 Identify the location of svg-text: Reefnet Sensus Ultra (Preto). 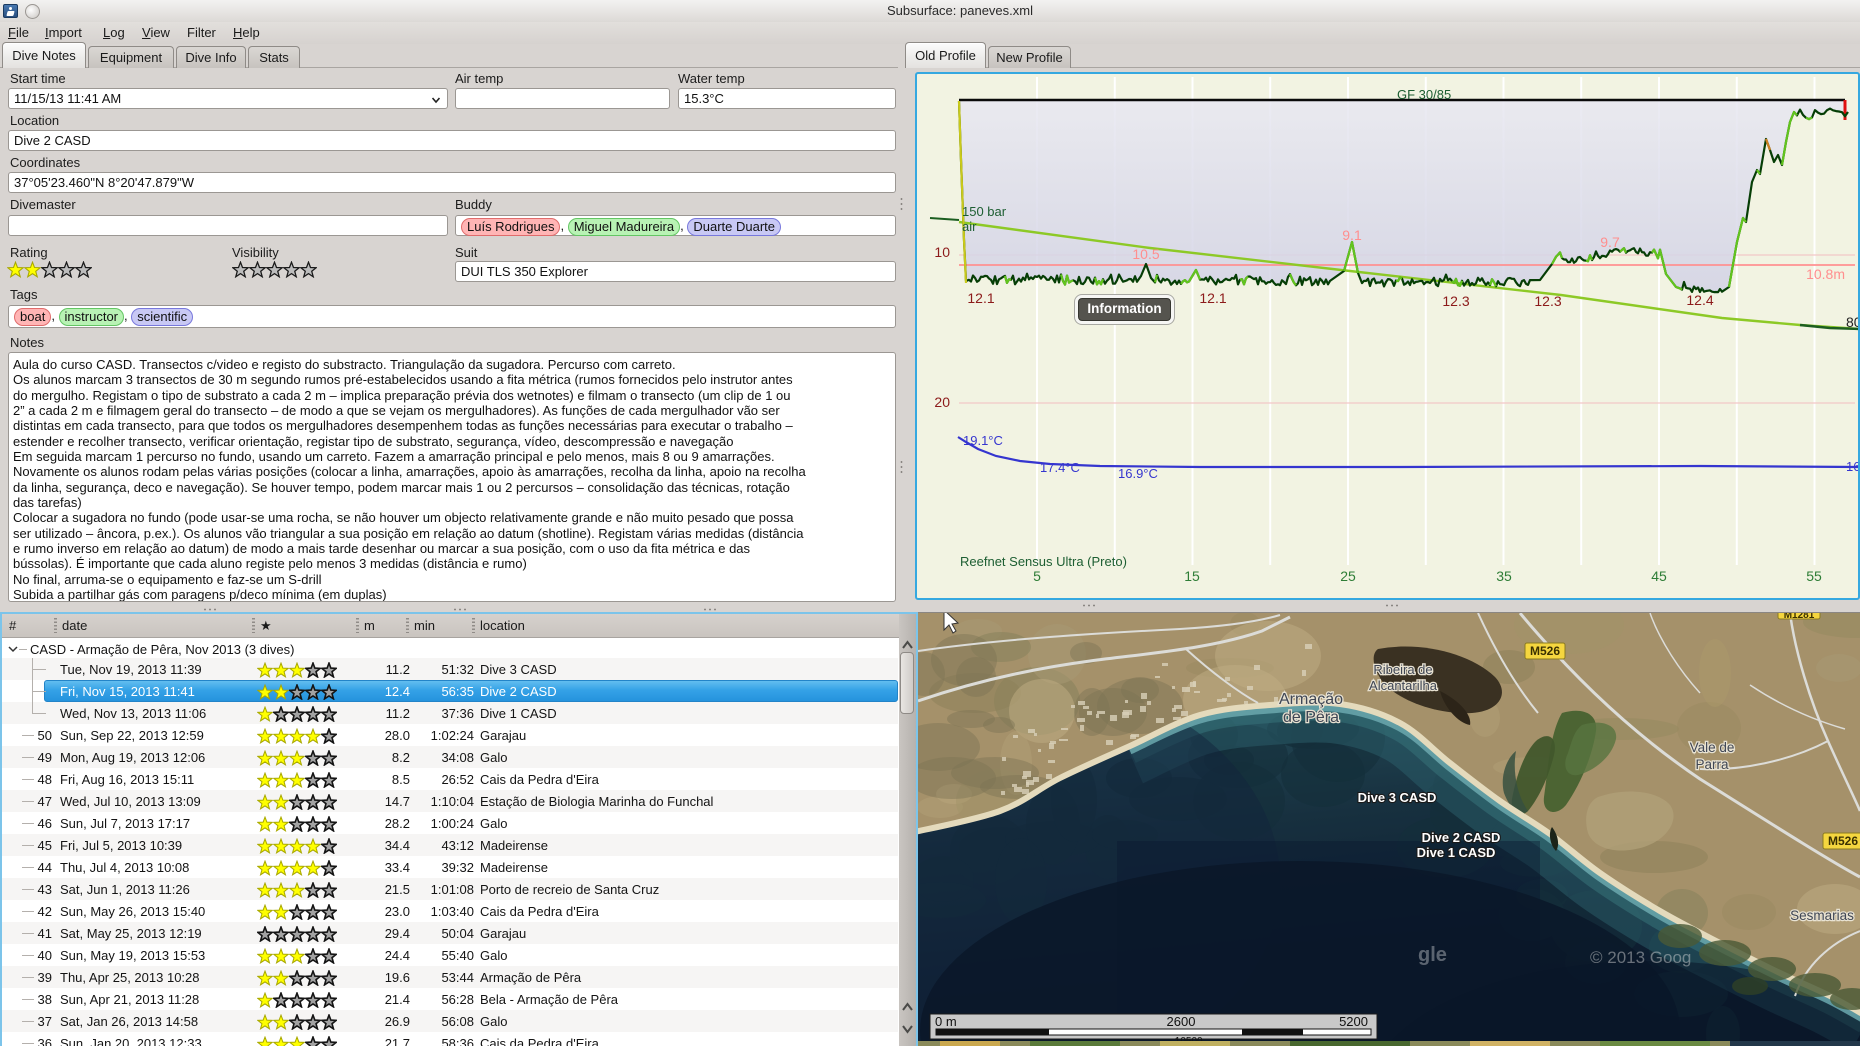
(1043, 561).